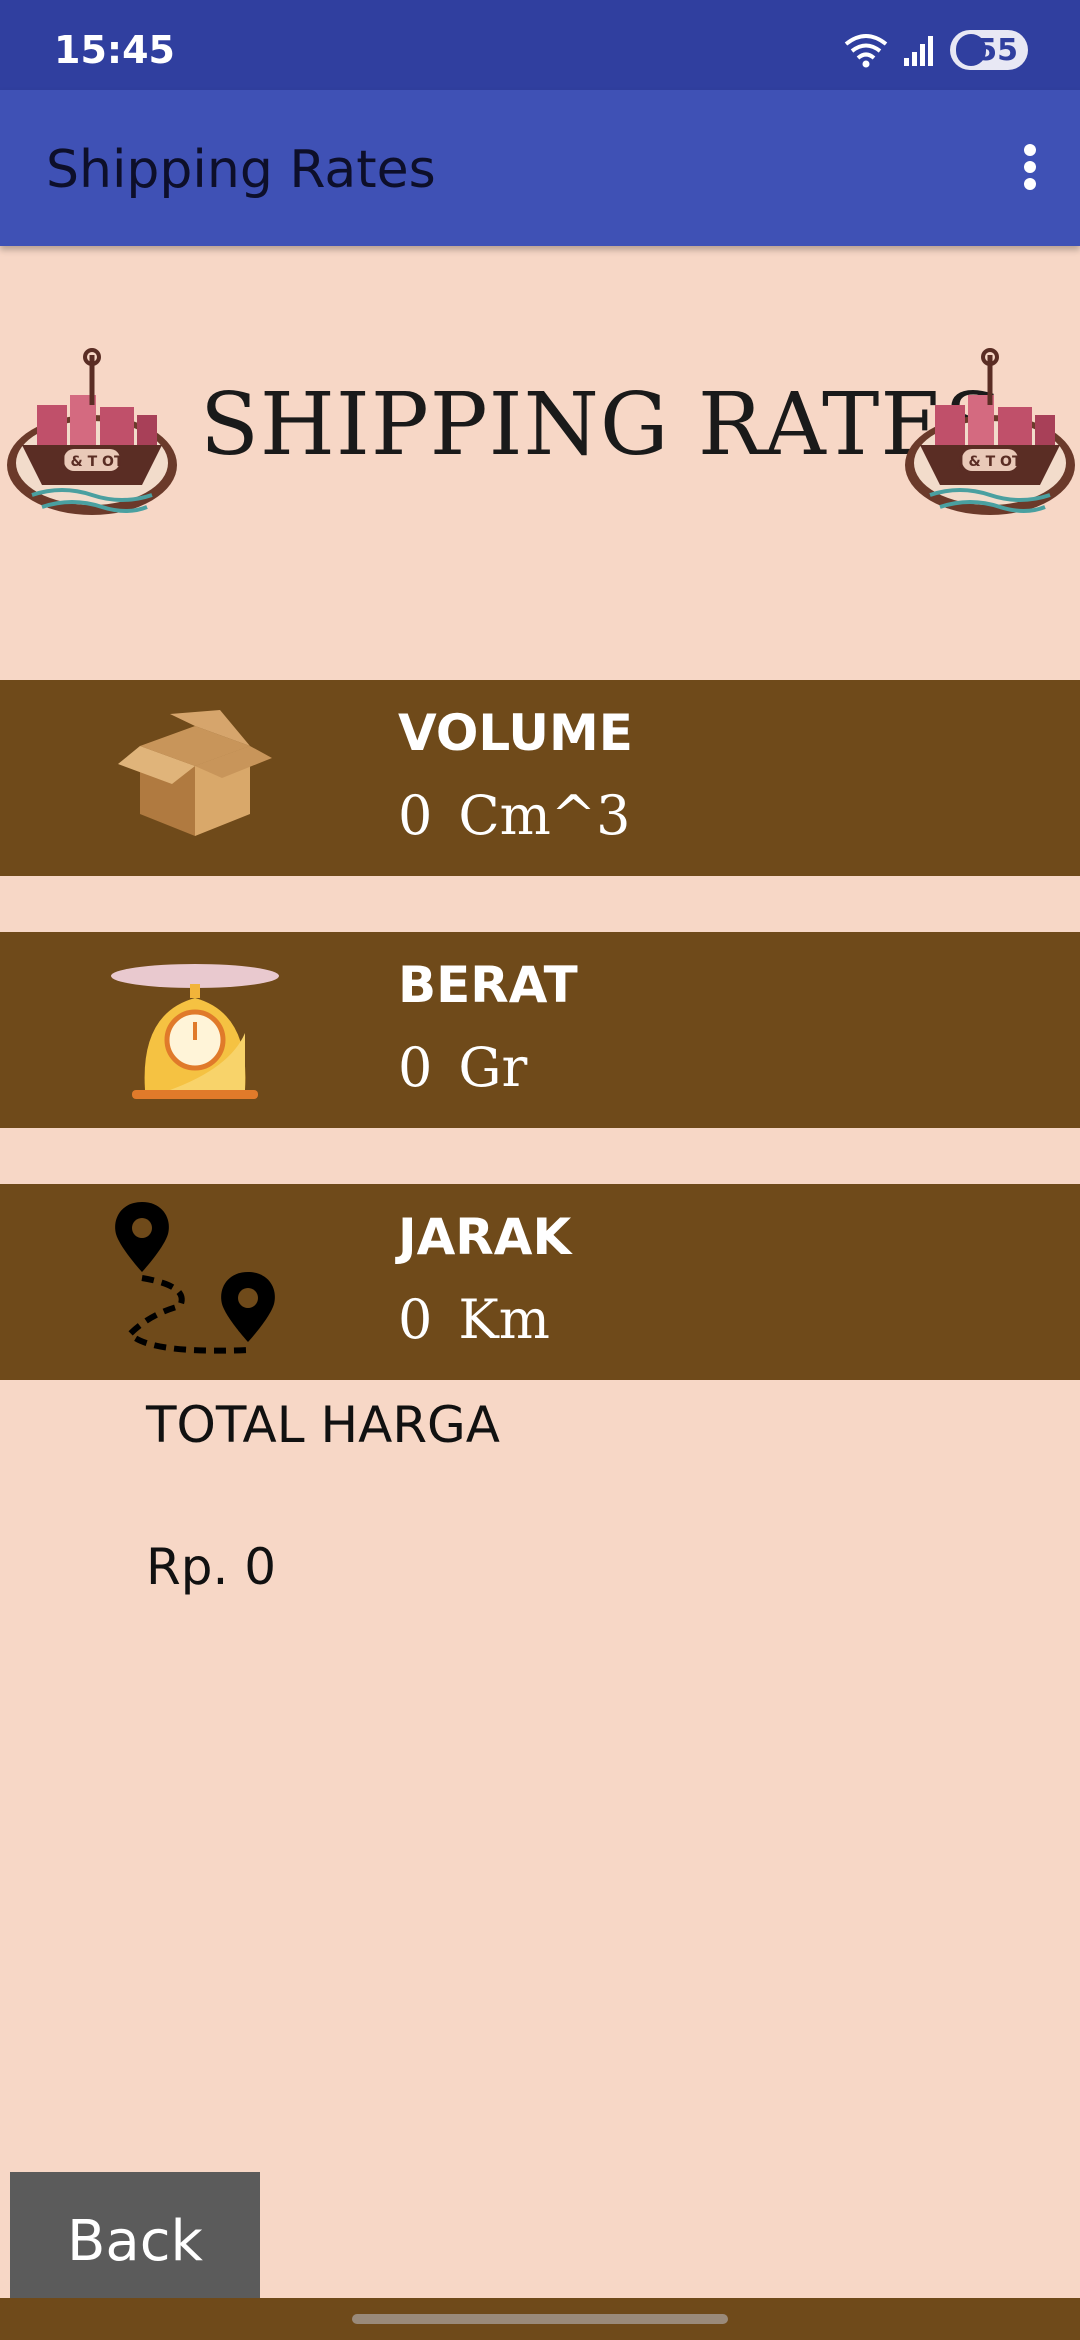 The height and width of the screenshot is (2340, 1080). I want to click on more-vert-icon, so click(1030, 170).